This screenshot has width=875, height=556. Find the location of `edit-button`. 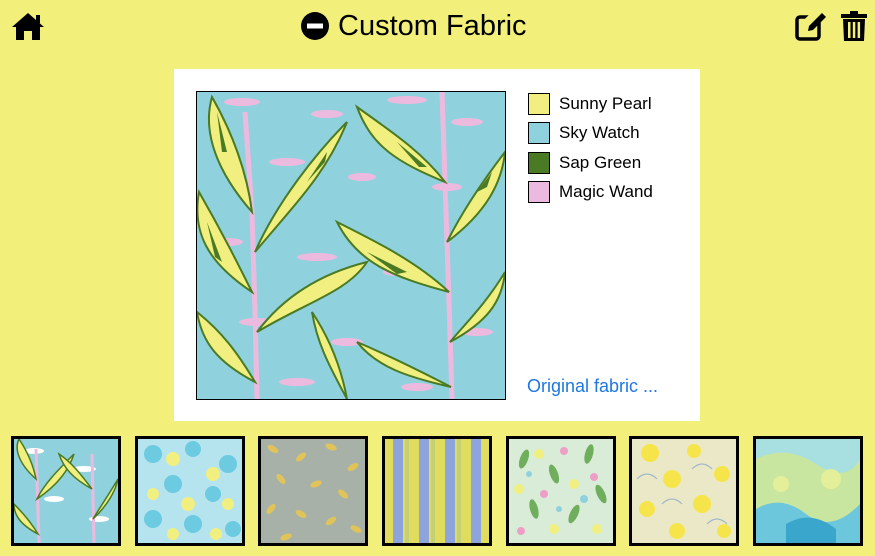

edit-button is located at coordinates (811, 26).